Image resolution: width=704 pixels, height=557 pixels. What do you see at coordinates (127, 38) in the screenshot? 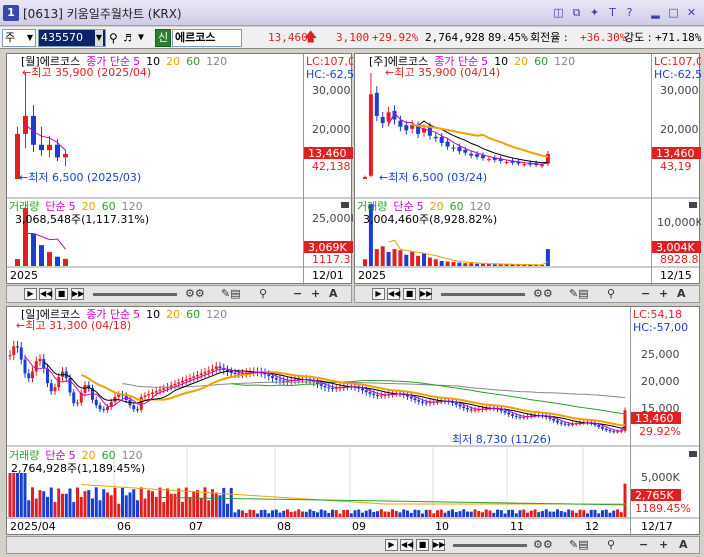
I see `speaker-icon: ♬` at bounding box center [127, 38].